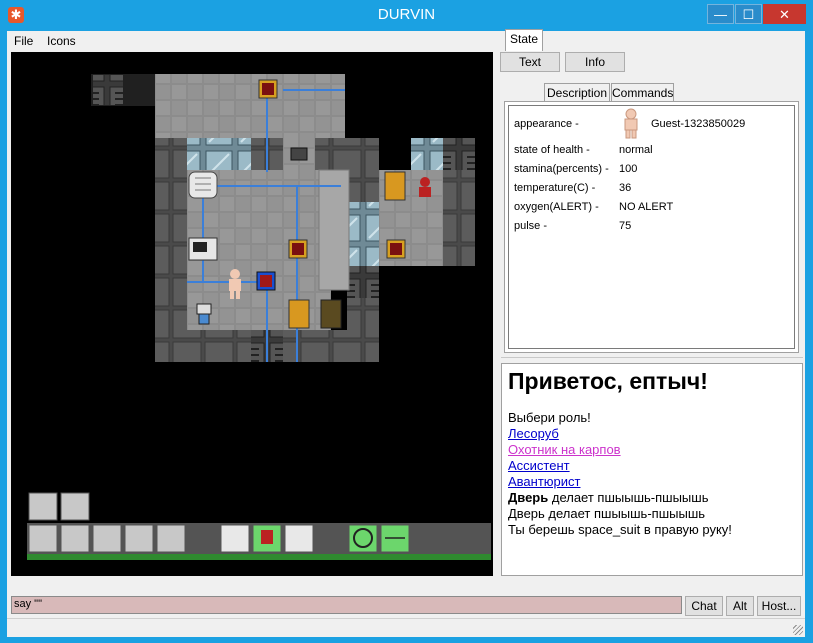 This screenshot has height=643, width=813. I want to click on role-link-adventurer: Авантюрист, so click(544, 481).